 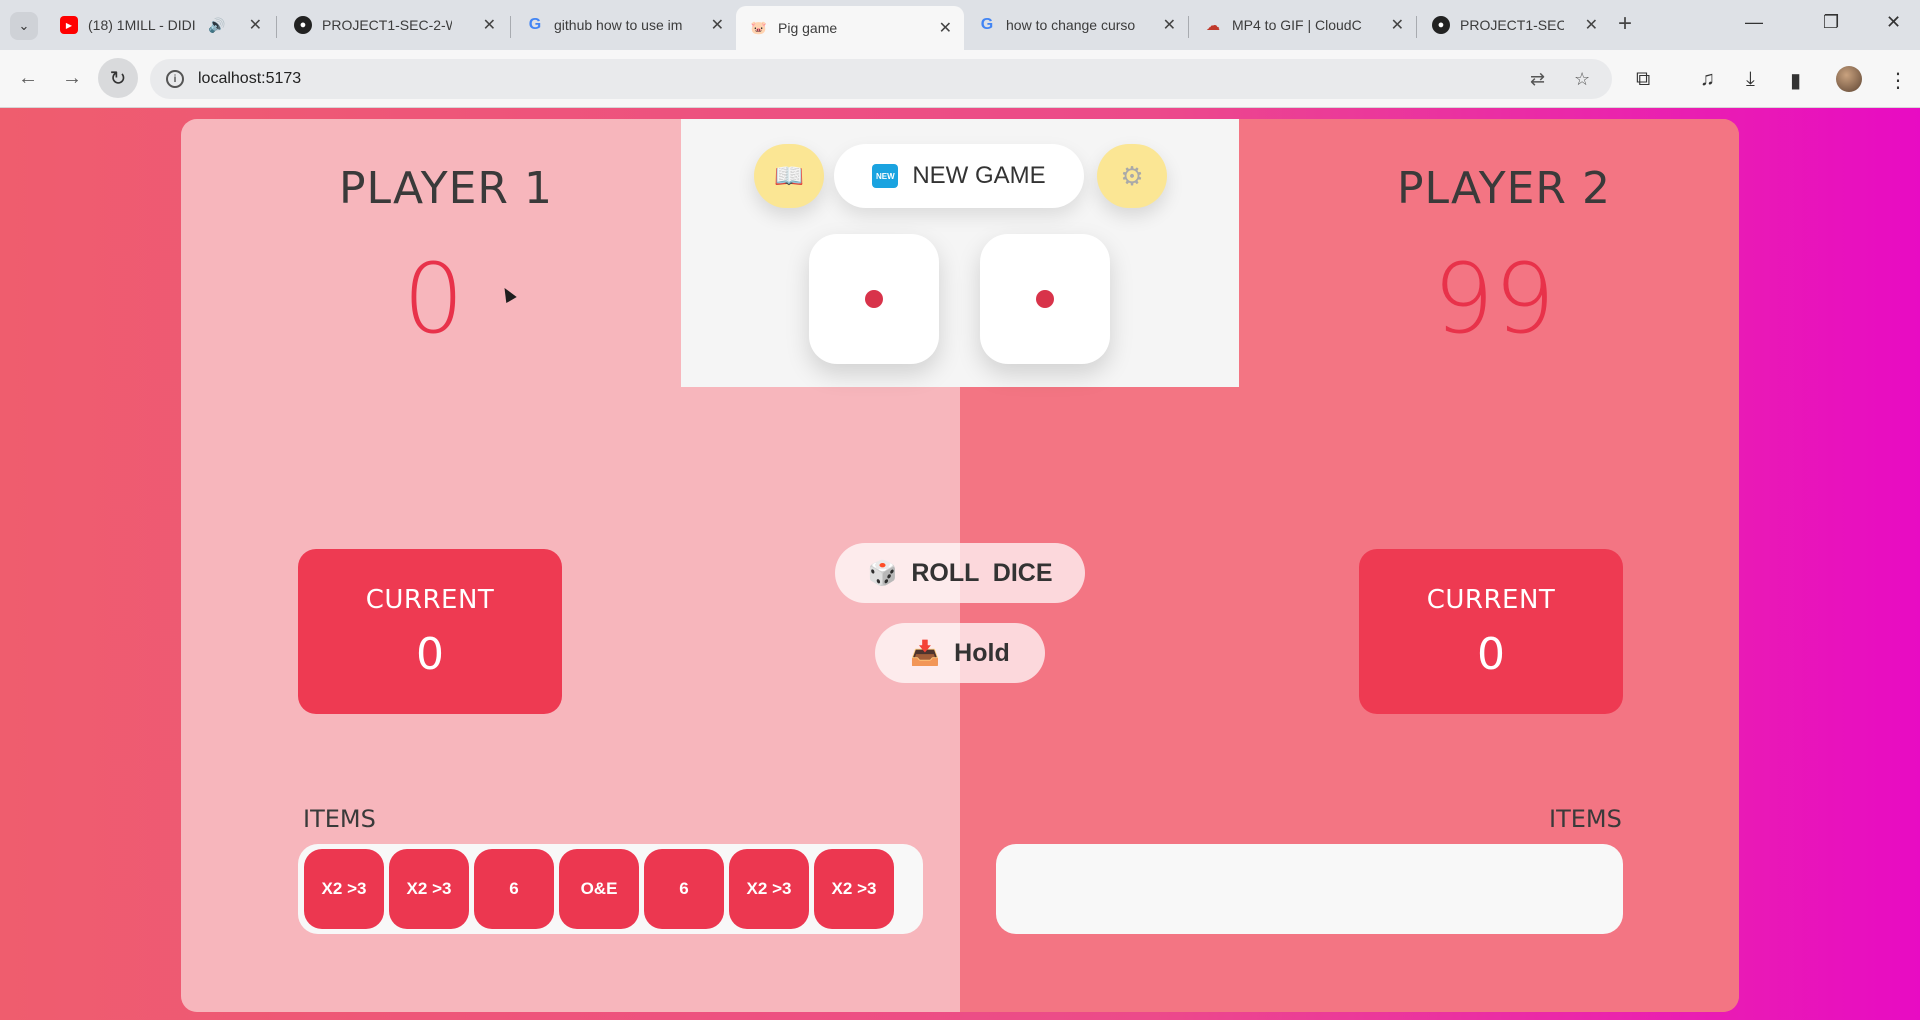 I want to click on tab-title: (18) 1MILL - DIDI, so click(x=142, y=25).